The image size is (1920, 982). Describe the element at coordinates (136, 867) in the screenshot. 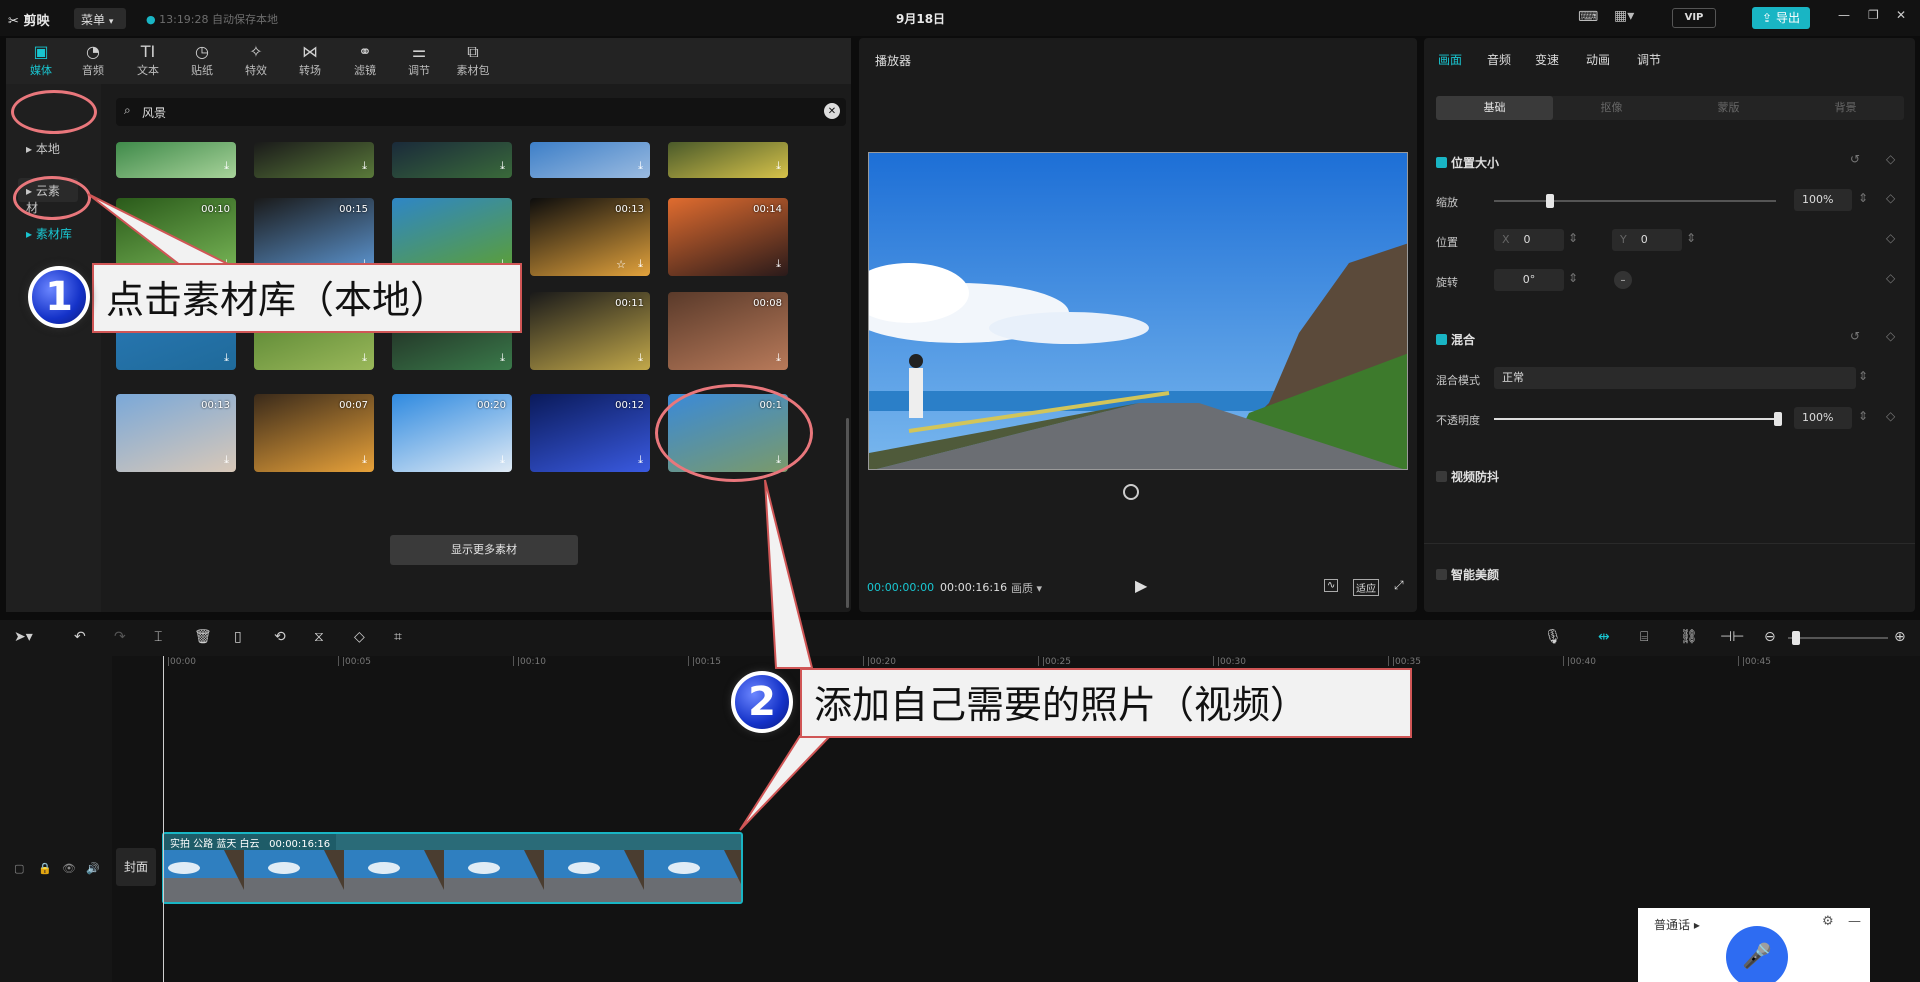

I see `cover-button: 封面` at that location.